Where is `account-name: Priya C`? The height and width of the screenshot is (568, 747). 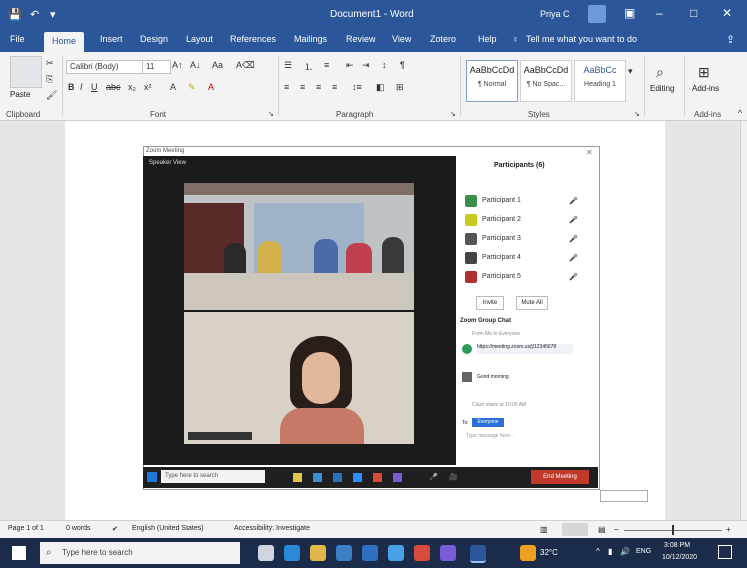
account-name: Priya C is located at coordinates (555, 14).